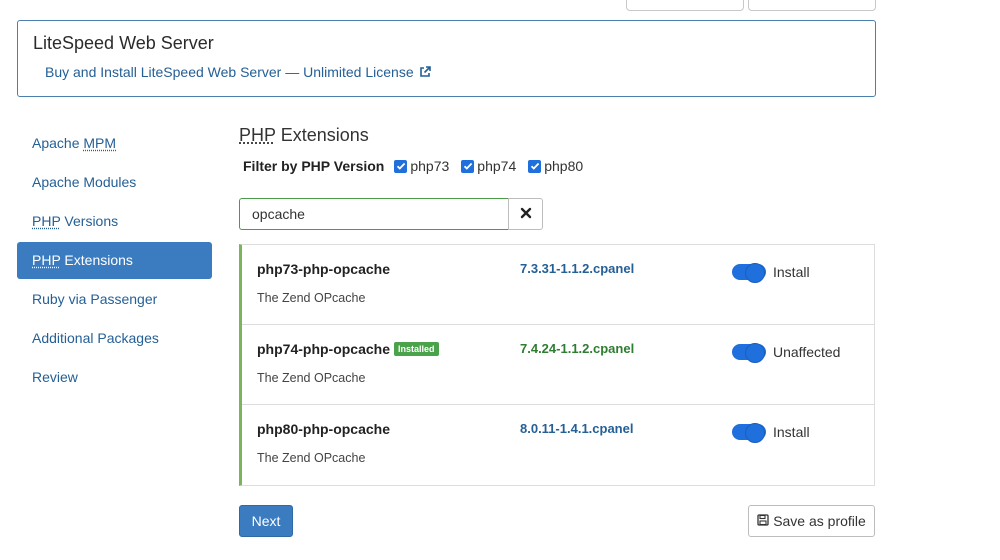  What do you see at coordinates (89, 221) in the screenshot?
I see `sidebar-item-label: Versions` at bounding box center [89, 221].